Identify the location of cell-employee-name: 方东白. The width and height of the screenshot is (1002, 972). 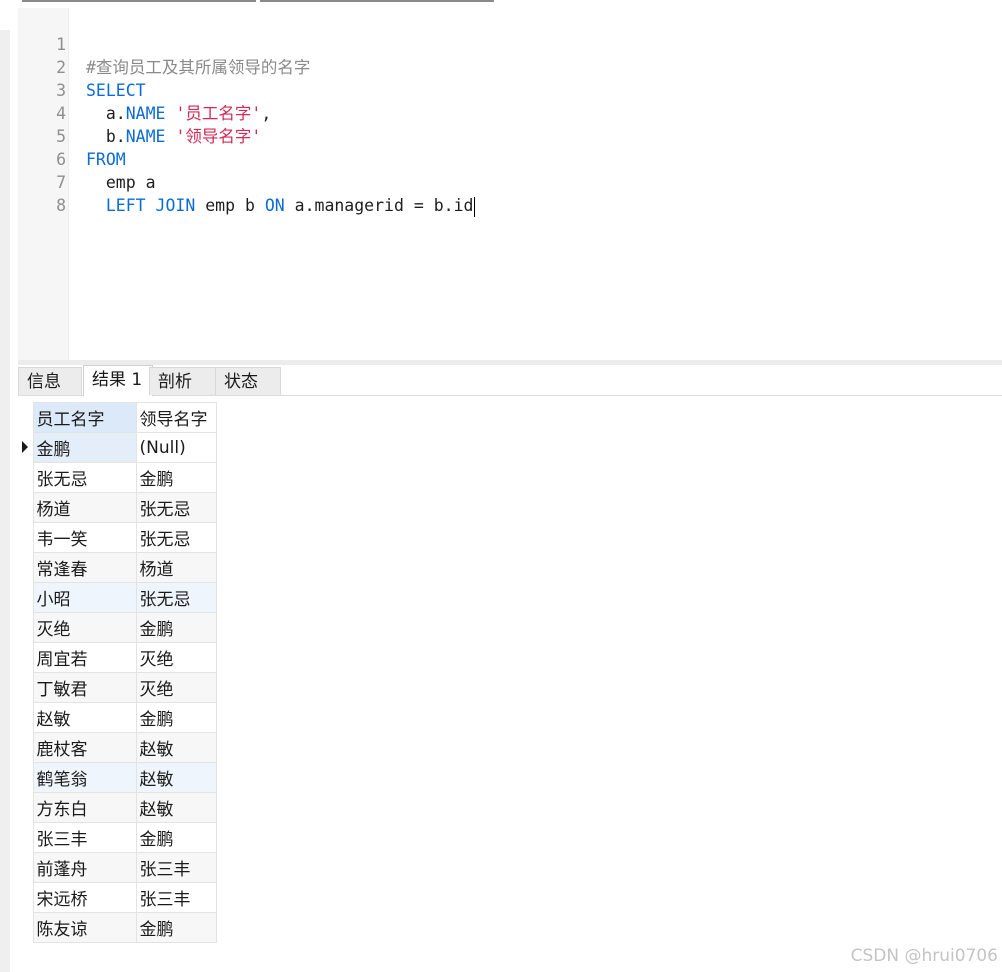
(84, 807).